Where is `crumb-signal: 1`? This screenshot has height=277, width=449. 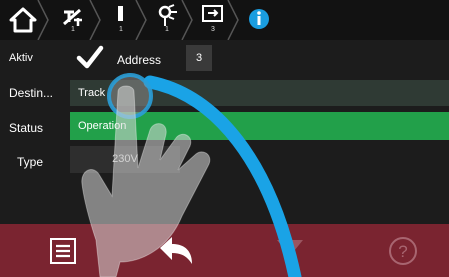 crumb-signal: 1 is located at coordinates (167, 20).